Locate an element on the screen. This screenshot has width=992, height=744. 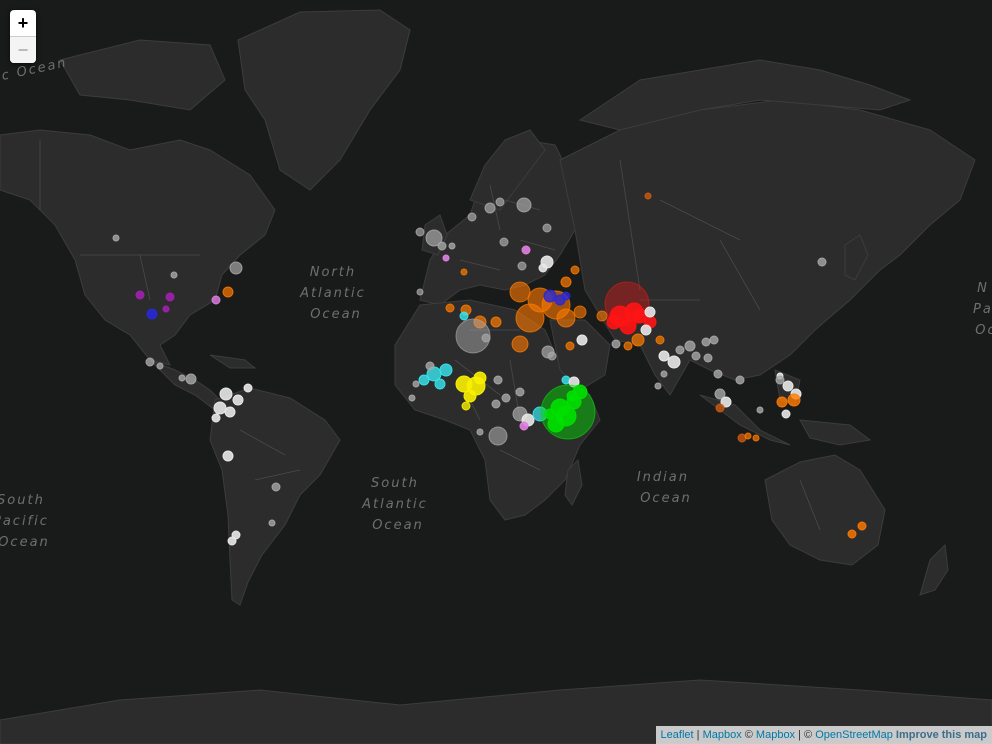
improve-map-link: Improve this map is located at coordinates (940, 735).